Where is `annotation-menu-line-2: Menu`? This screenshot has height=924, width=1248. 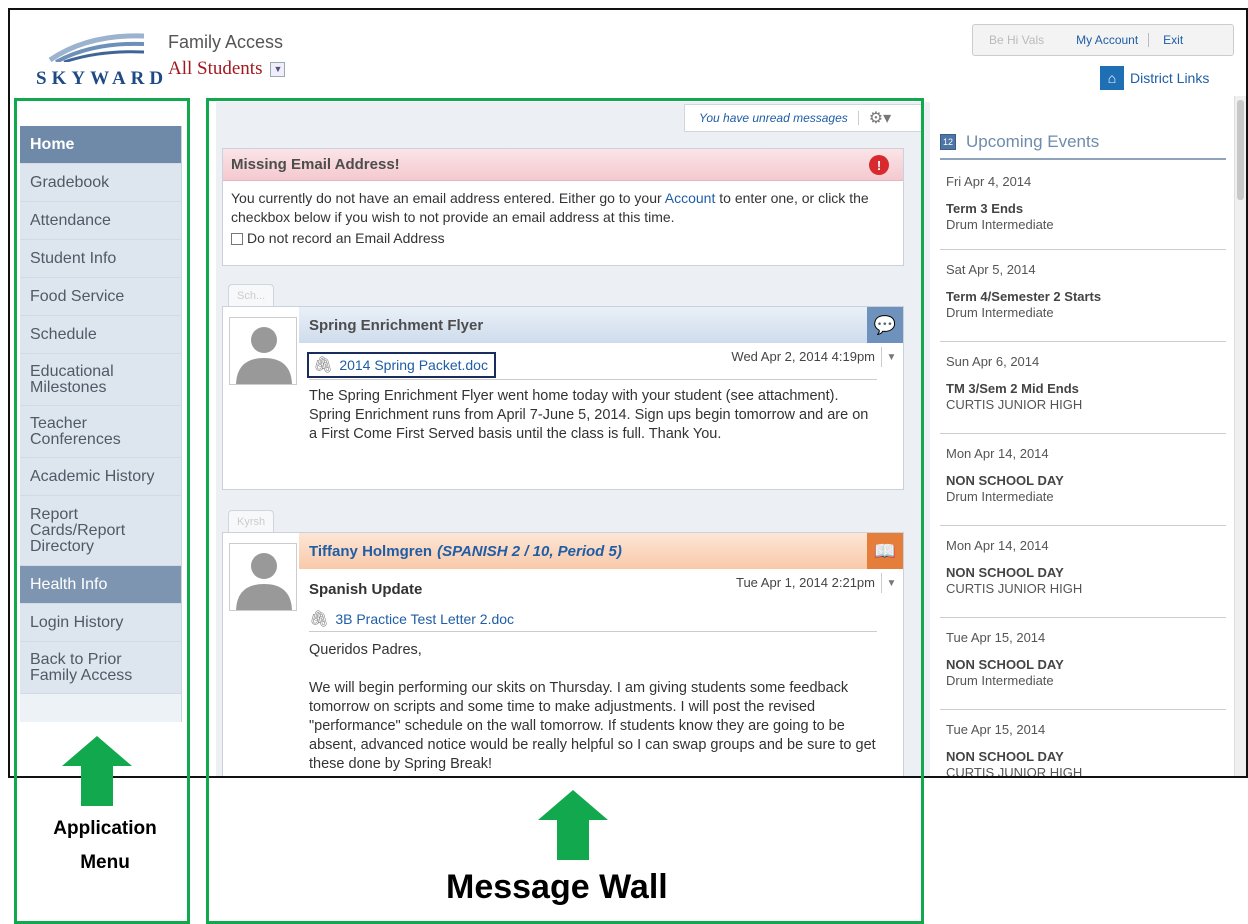 annotation-menu-line-2: Menu is located at coordinates (105, 862).